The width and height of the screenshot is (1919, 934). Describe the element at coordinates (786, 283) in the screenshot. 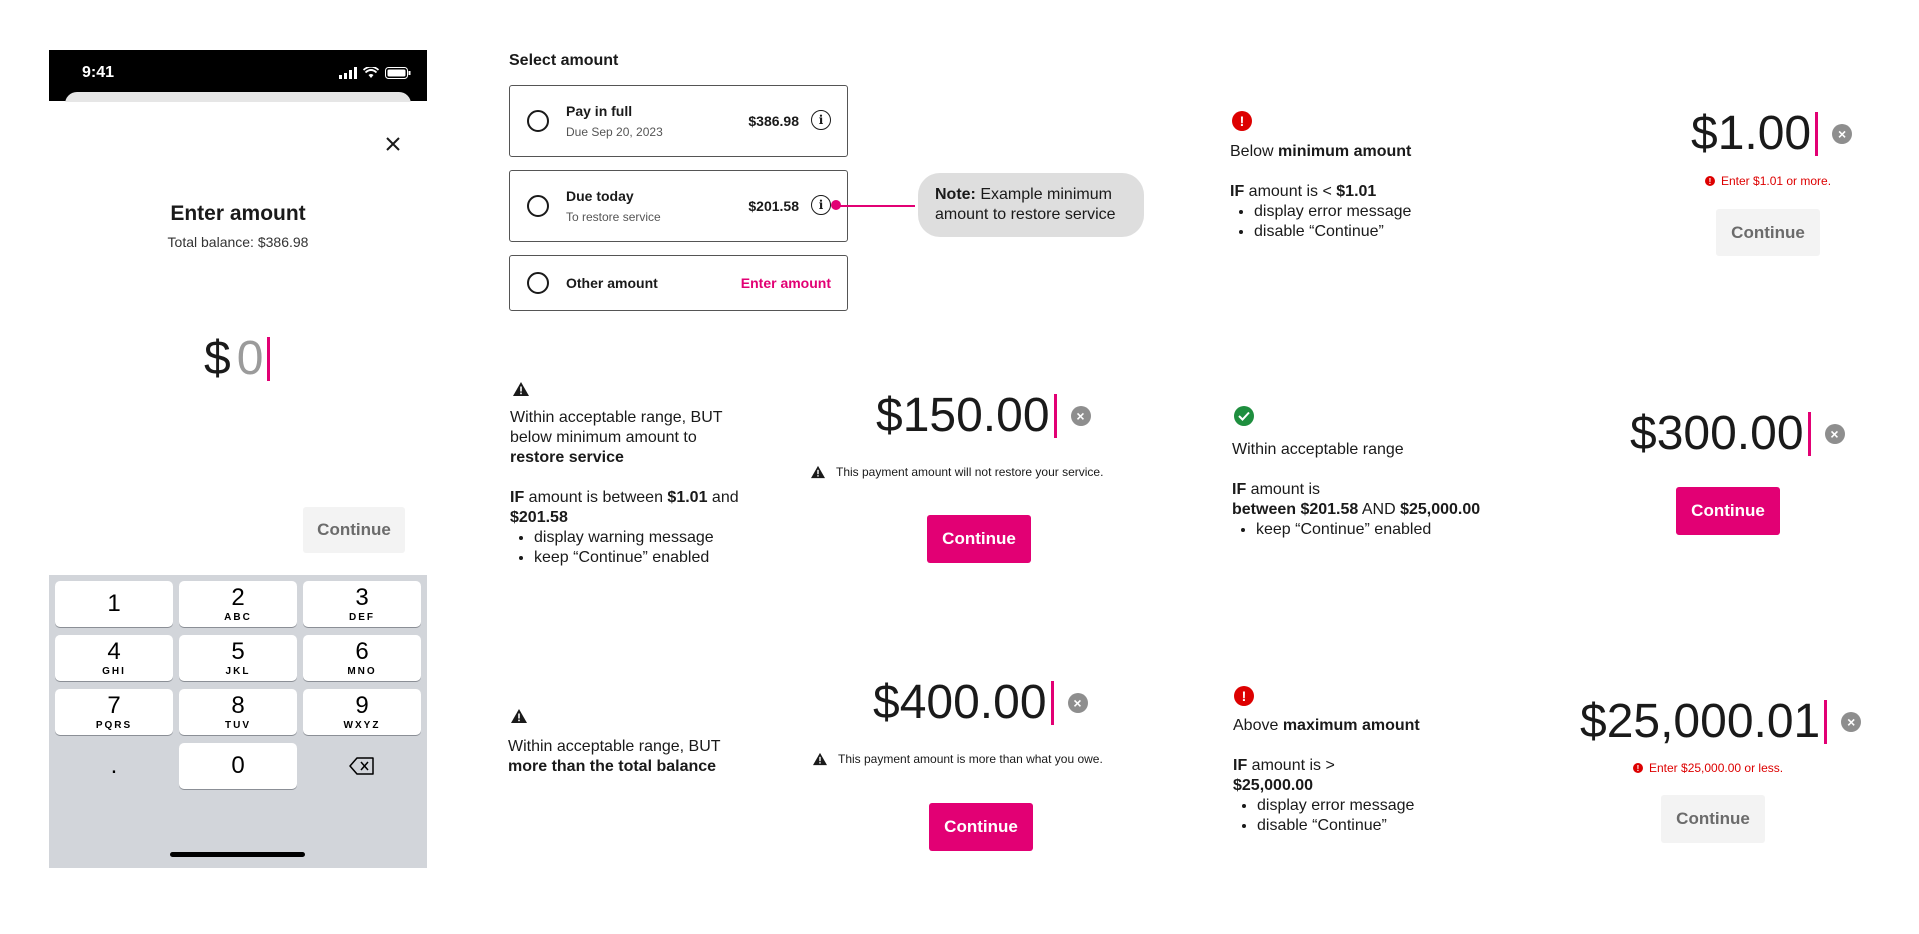

I see `enter-amount-link: Enter amount` at that location.